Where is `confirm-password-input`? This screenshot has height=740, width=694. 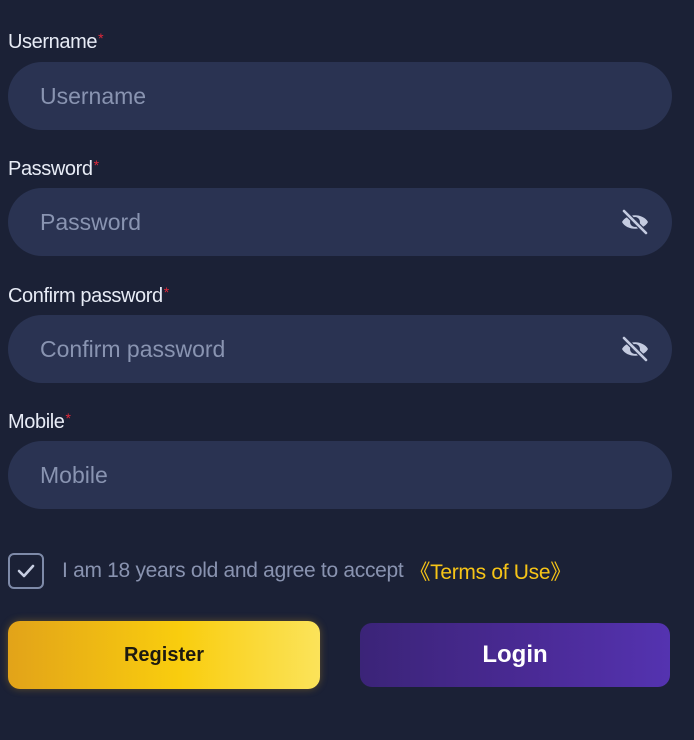 confirm-password-input is located at coordinates (320, 349).